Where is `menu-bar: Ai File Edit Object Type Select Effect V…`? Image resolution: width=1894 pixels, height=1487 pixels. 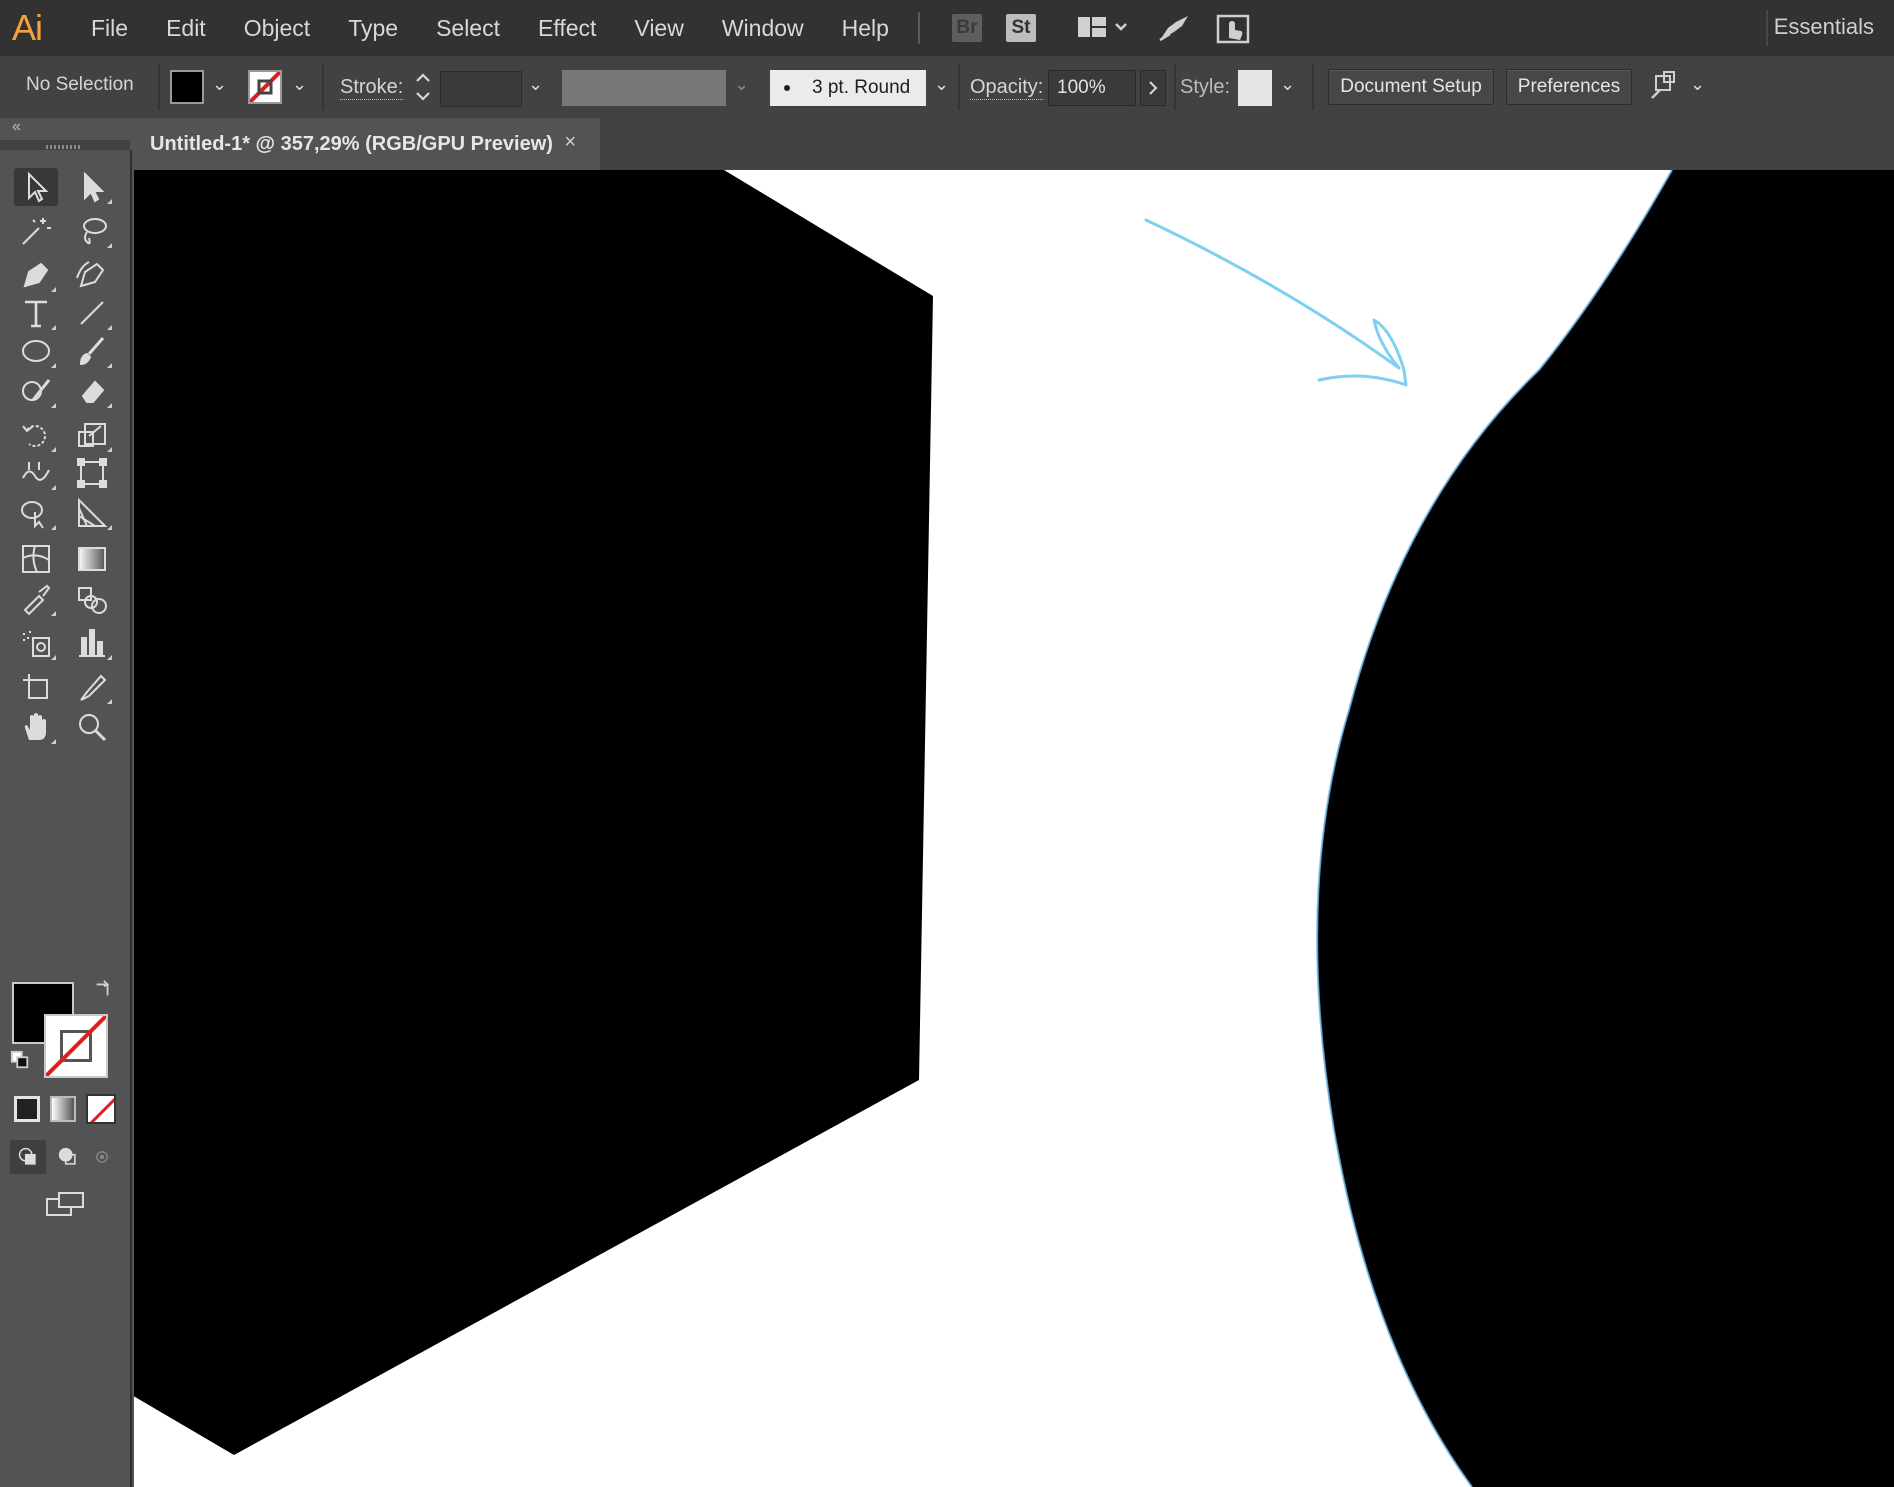 menu-bar: Ai File Edit Object Type Select Effect V… is located at coordinates (947, 28).